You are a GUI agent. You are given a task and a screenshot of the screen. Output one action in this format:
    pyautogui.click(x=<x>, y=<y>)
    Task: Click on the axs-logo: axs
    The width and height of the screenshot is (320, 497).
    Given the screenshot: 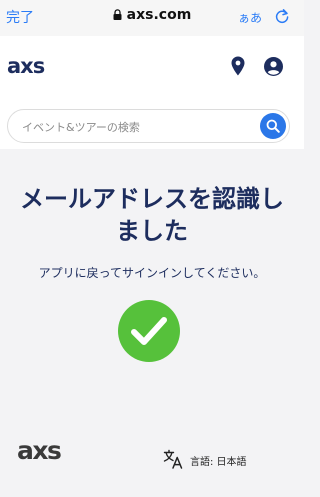 What is the action you would take?
    pyautogui.click(x=31, y=66)
    